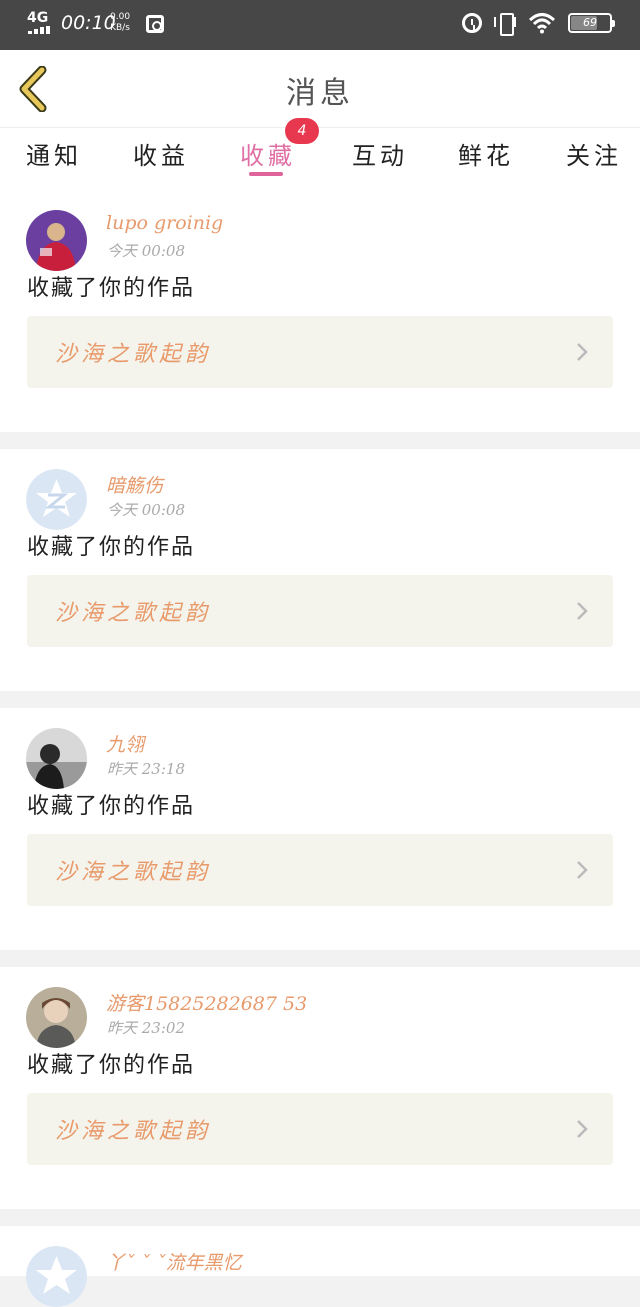 The image size is (640, 1307). I want to click on tab-following: 关注, so click(594, 153).